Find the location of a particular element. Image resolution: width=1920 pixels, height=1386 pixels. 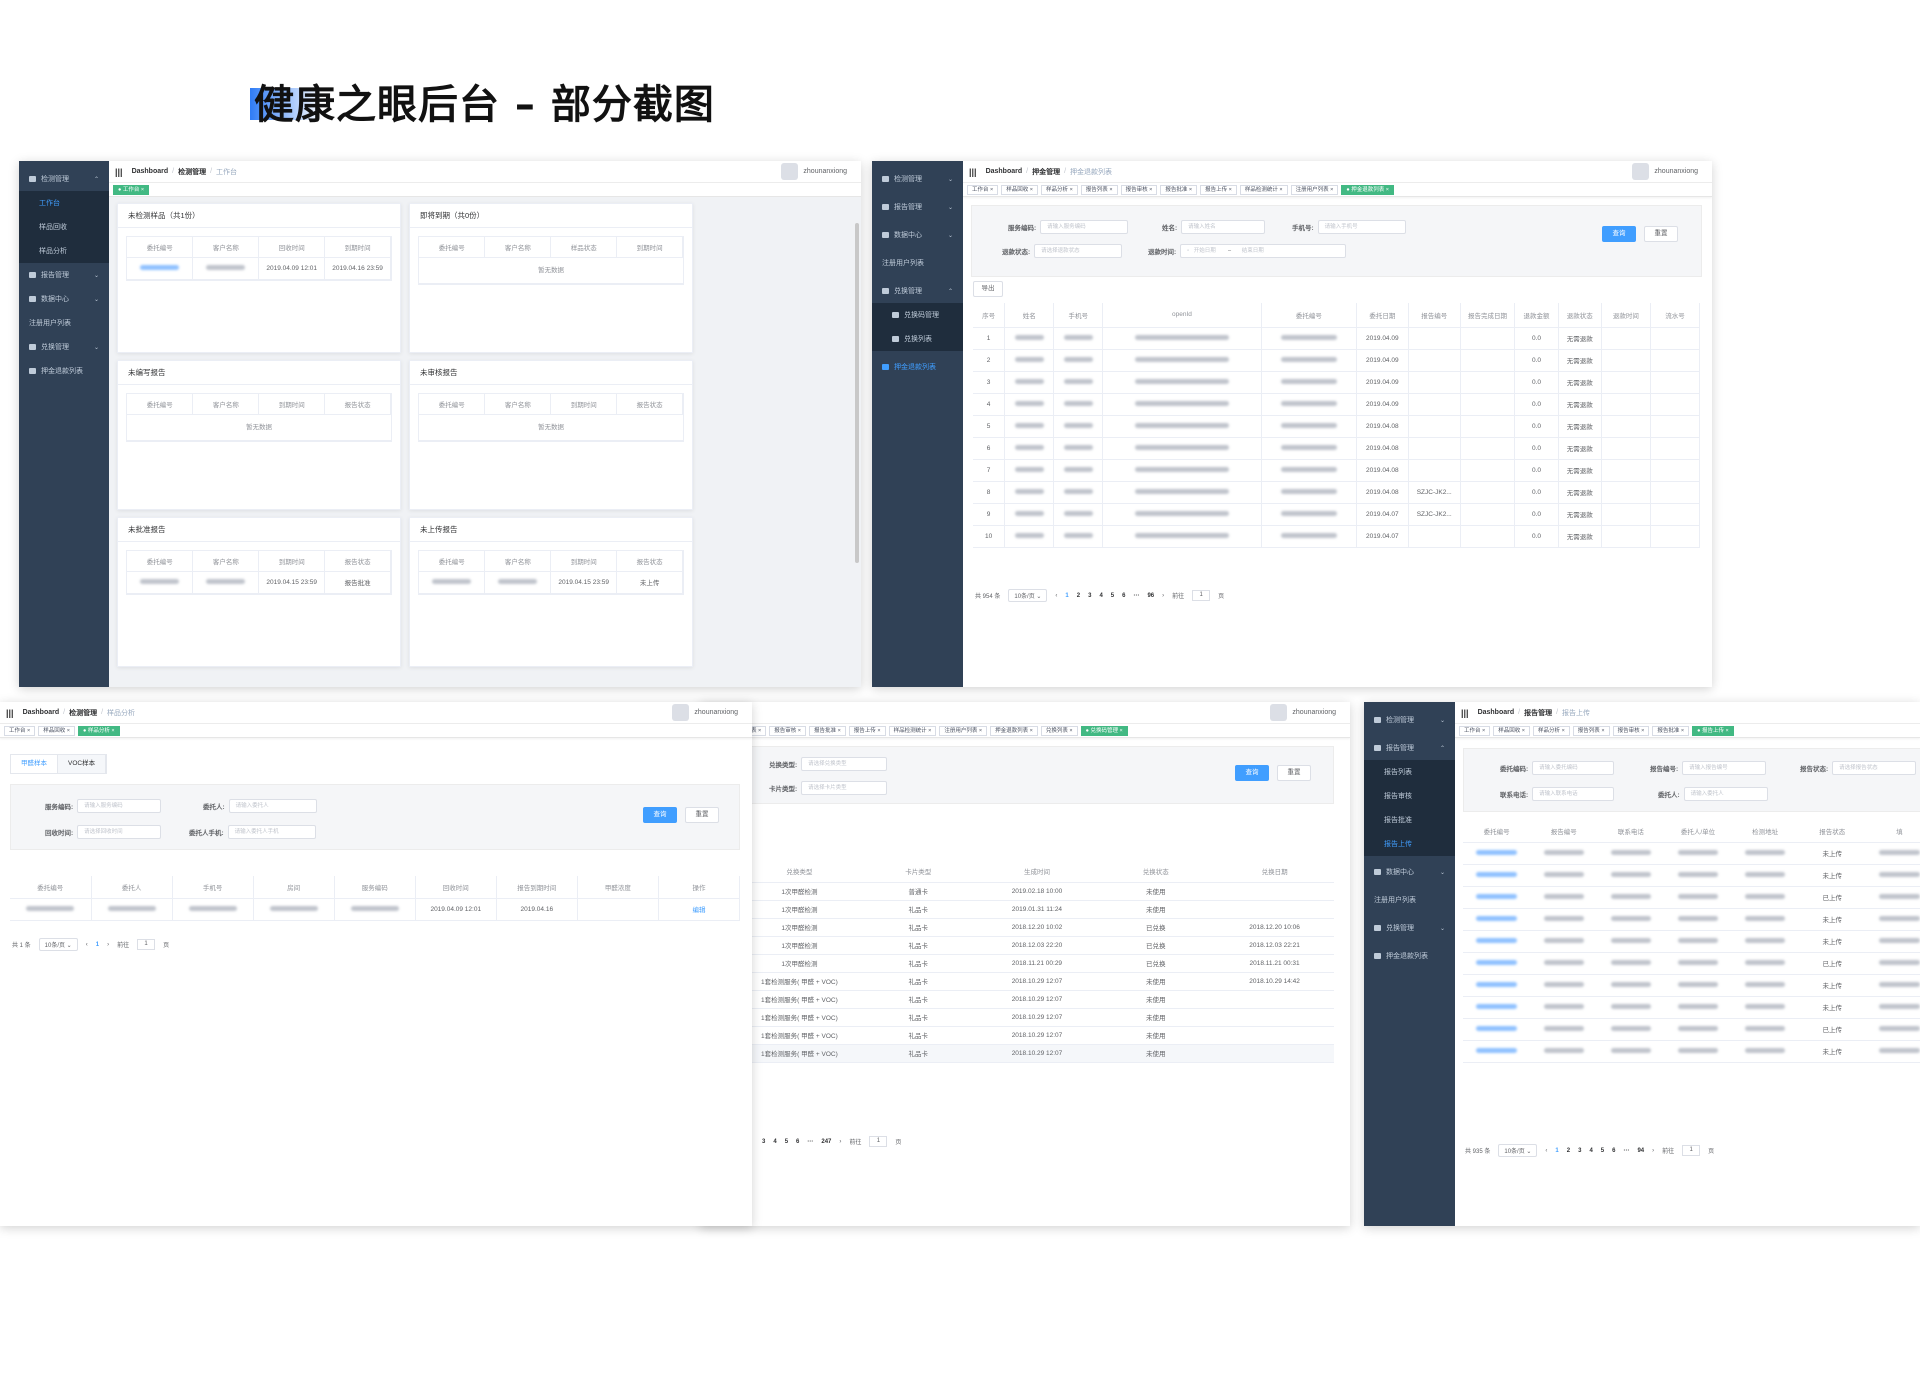

edit-link: 编辑 is located at coordinates (699, 909).